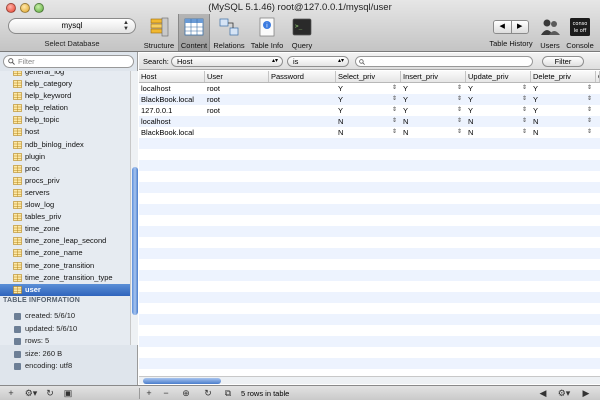 This screenshot has height=400, width=600. Describe the element at coordinates (172, 76) in the screenshot. I see `column-header: Host` at that location.